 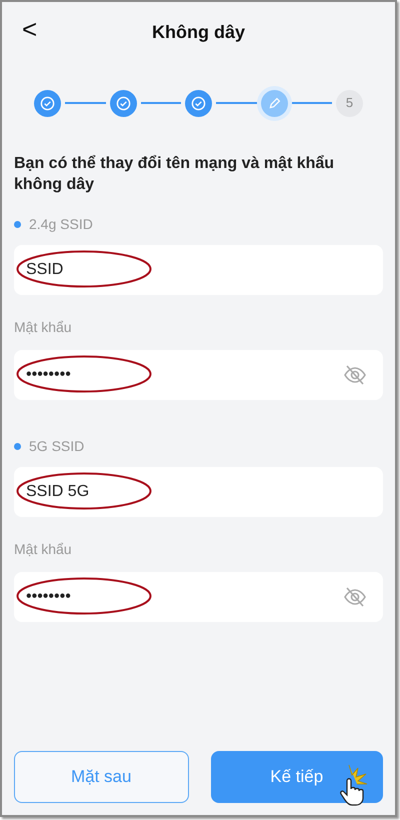 What do you see at coordinates (30, 29) in the screenshot?
I see `back-button: <` at bounding box center [30, 29].